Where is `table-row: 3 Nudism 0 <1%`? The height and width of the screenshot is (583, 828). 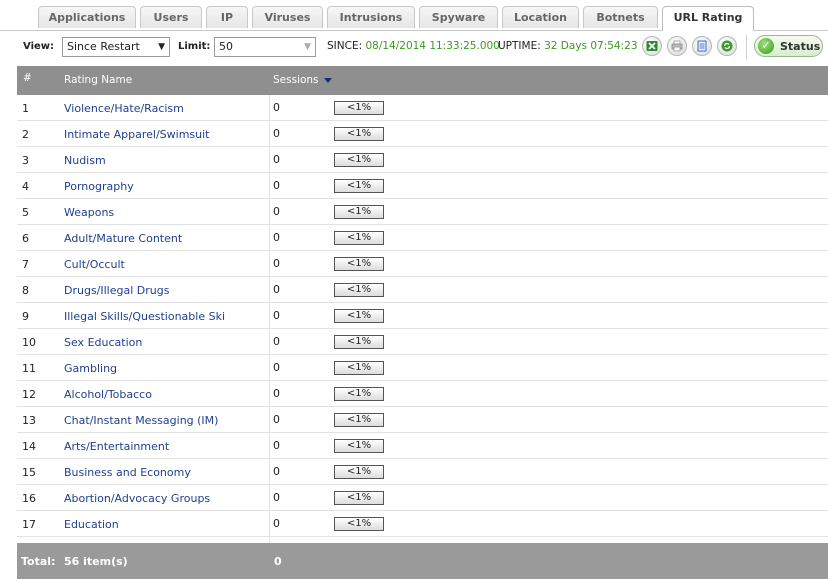
table-row: 3 Nudism 0 <1% is located at coordinates (422, 160).